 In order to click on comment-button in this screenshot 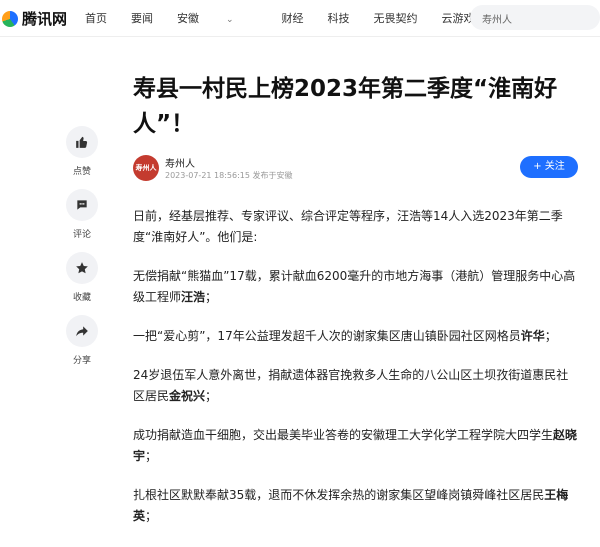, I will do `click(82, 205)`.